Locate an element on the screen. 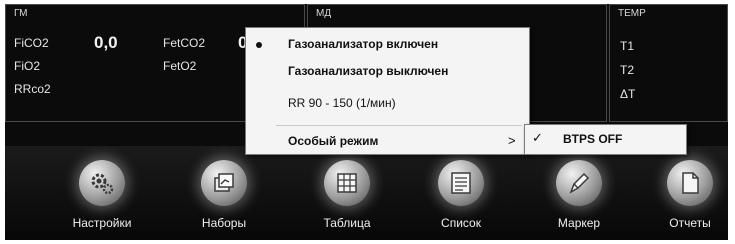  rrco2-label: RRco2 is located at coordinates (32, 89).